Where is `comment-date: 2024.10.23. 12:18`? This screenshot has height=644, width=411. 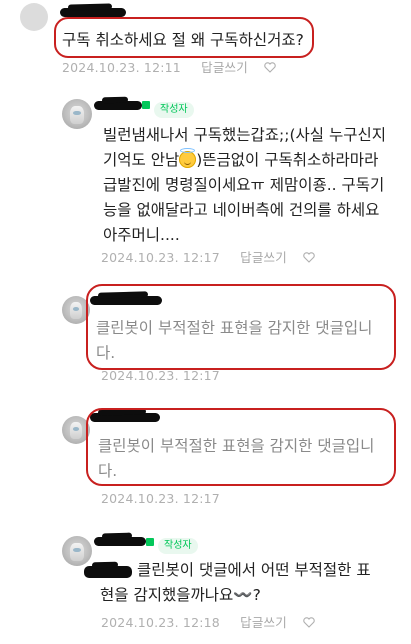 comment-date: 2024.10.23. 12:18 is located at coordinates (160, 622).